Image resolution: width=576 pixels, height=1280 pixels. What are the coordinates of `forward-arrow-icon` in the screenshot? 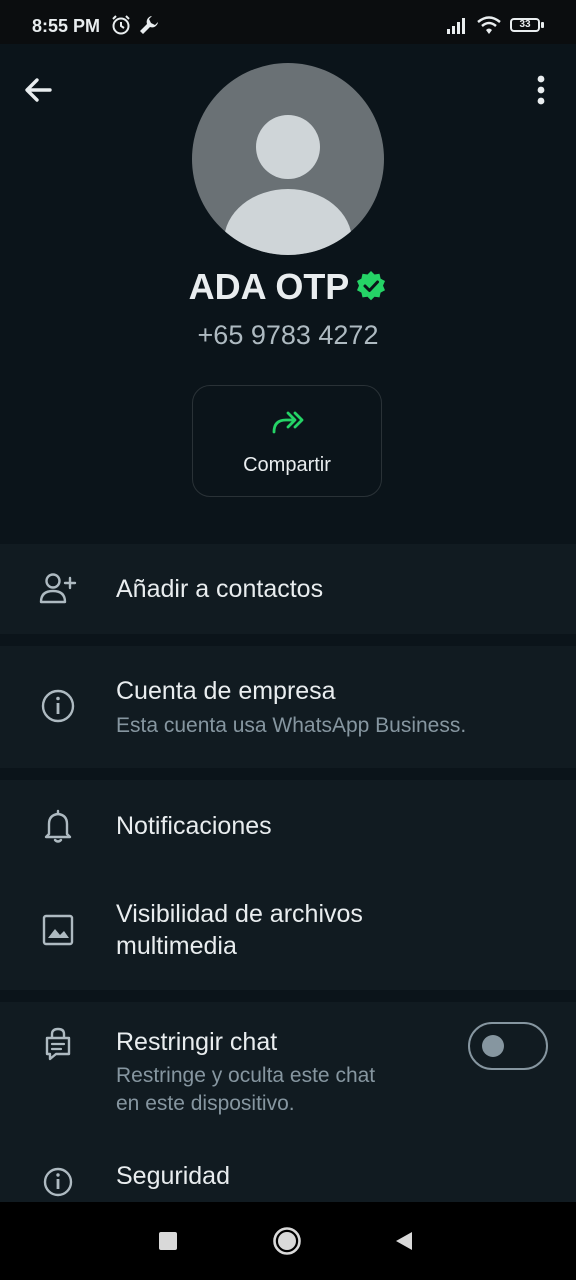 It's located at (288, 422).